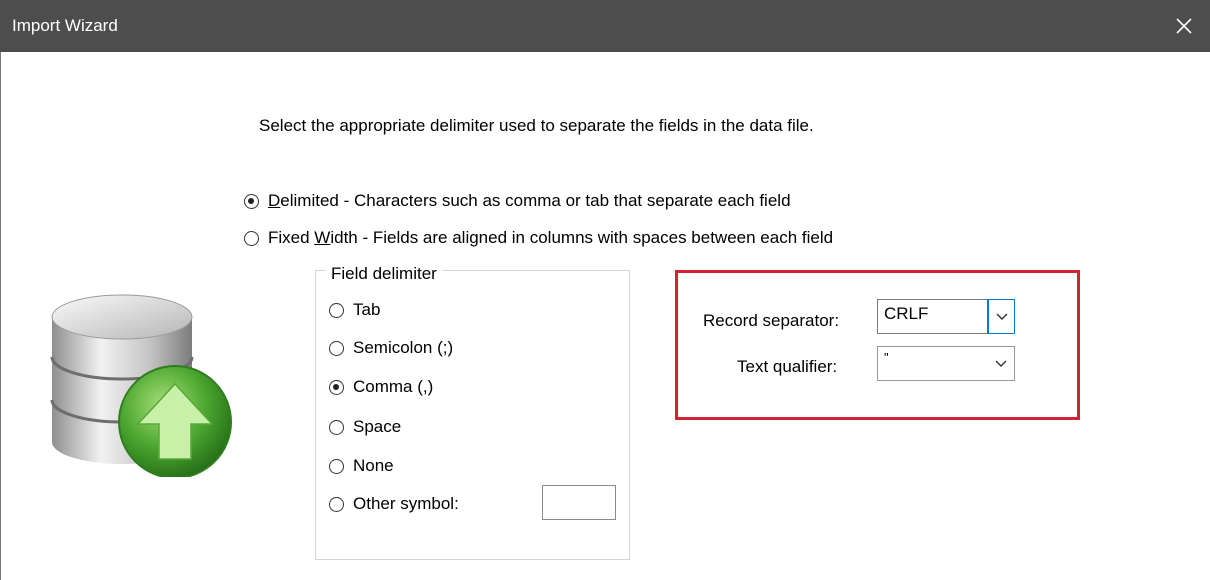 The width and height of the screenshot is (1210, 580). Describe the element at coordinates (906, 313) in the screenshot. I see `record-separator-value: CRLF` at that location.